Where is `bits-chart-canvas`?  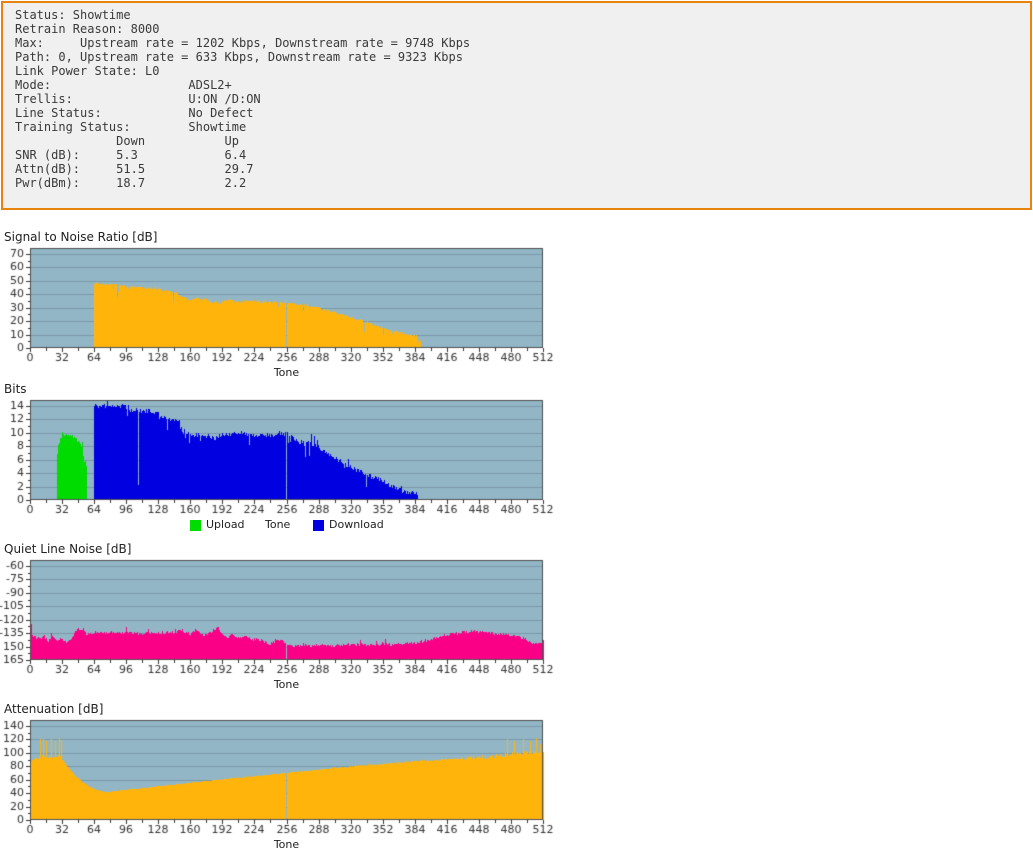 bits-chart-canvas is located at coordinates (280, 457).